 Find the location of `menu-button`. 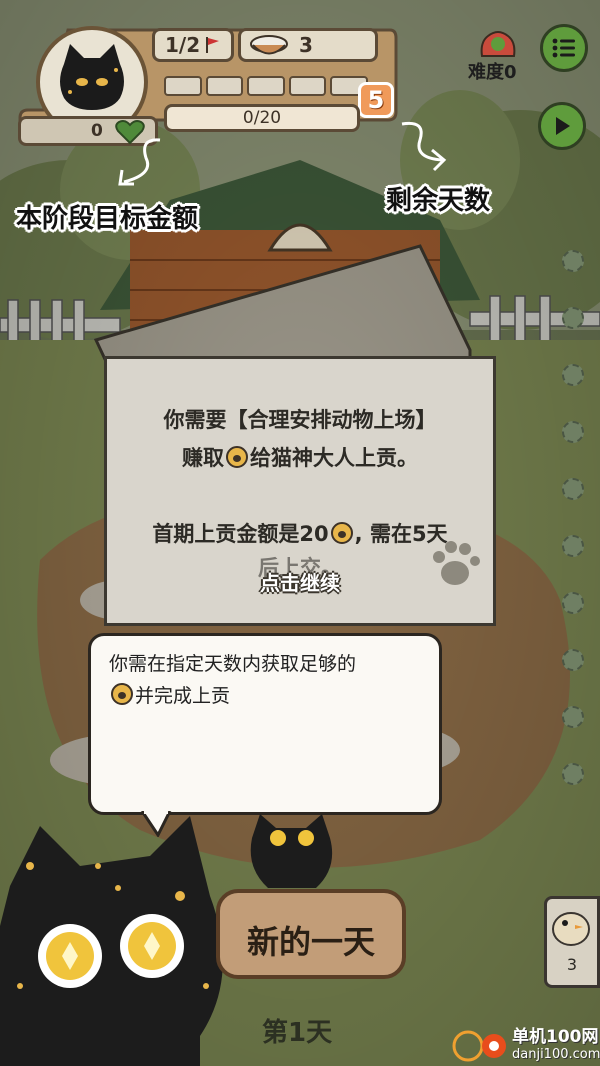

menu-button is located at coordinates (564, 48).